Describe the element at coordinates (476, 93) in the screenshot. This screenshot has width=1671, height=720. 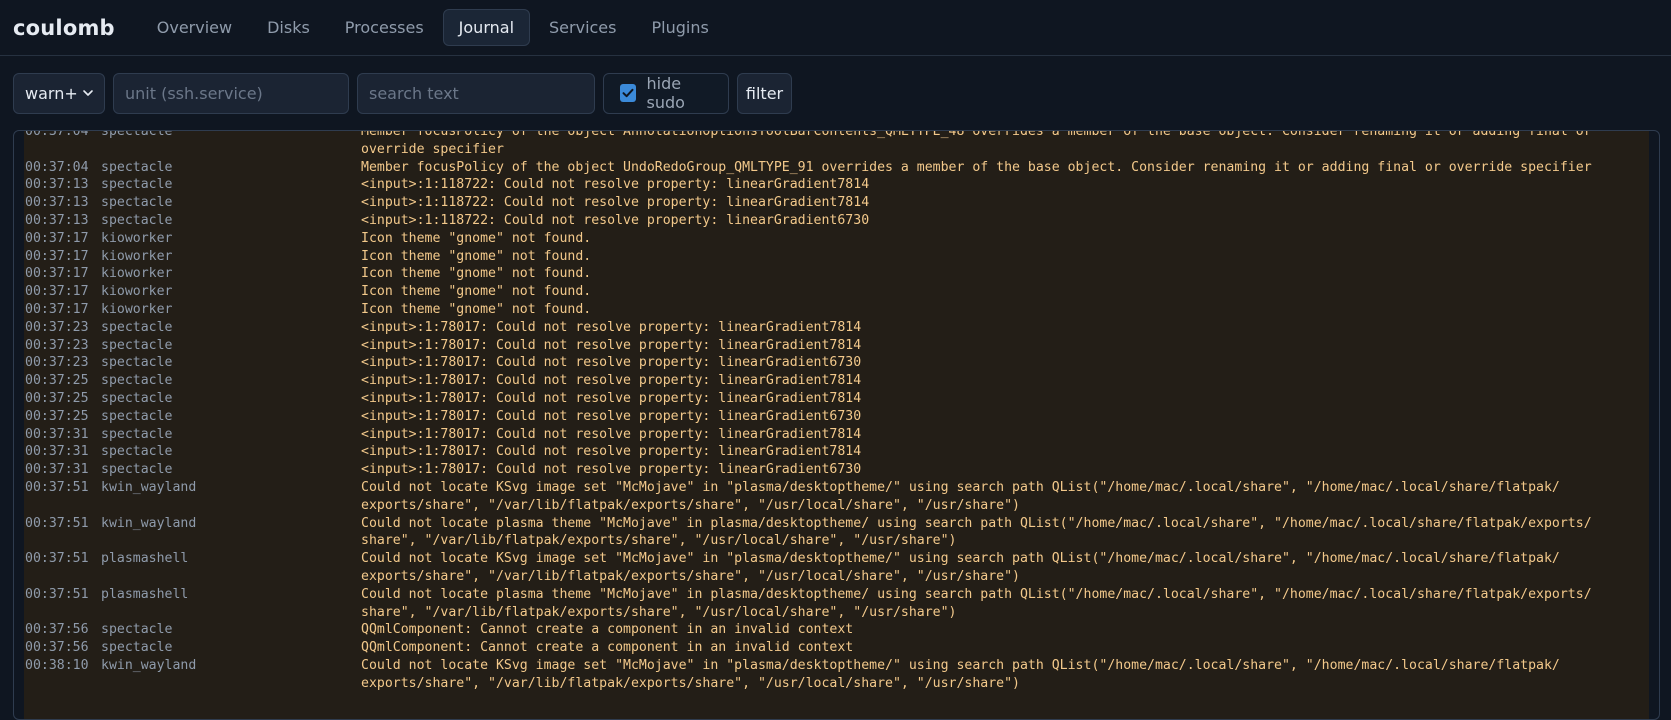
I see `search-input: search text` at that location.